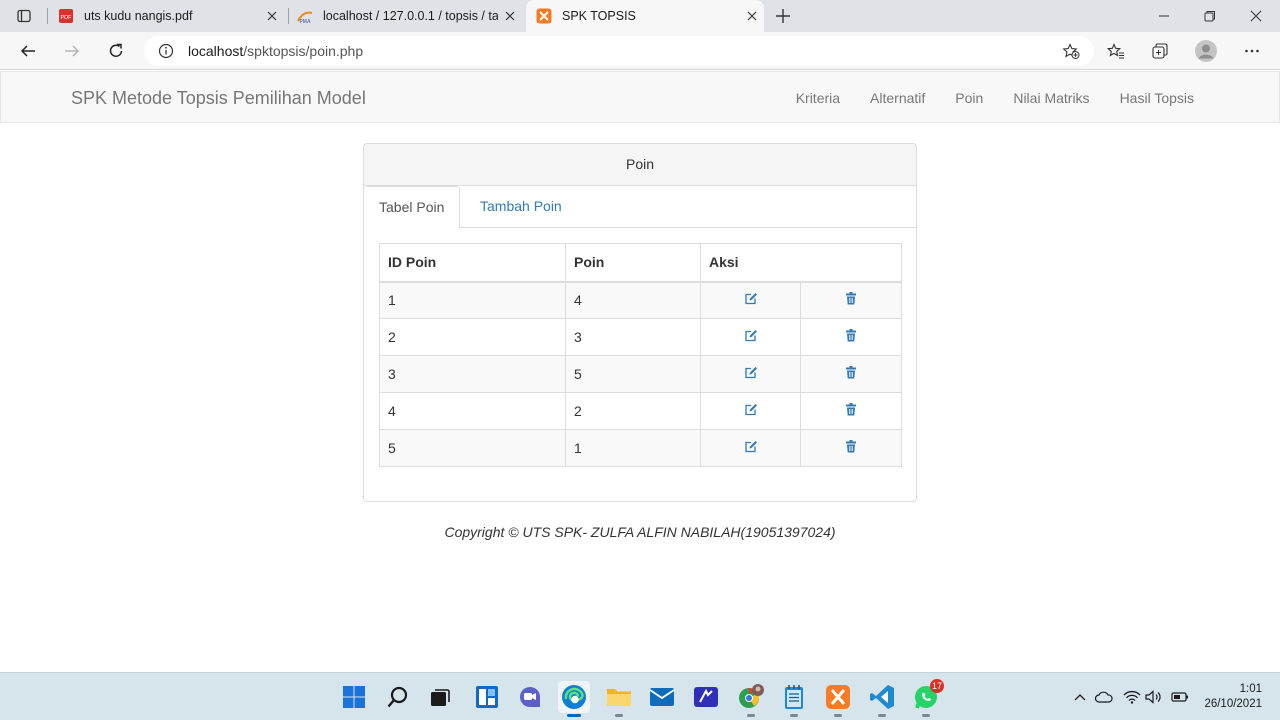 The width and height of the screenshot is (1280, 720). I want to click on cell-id: 3, so click(472, 374).